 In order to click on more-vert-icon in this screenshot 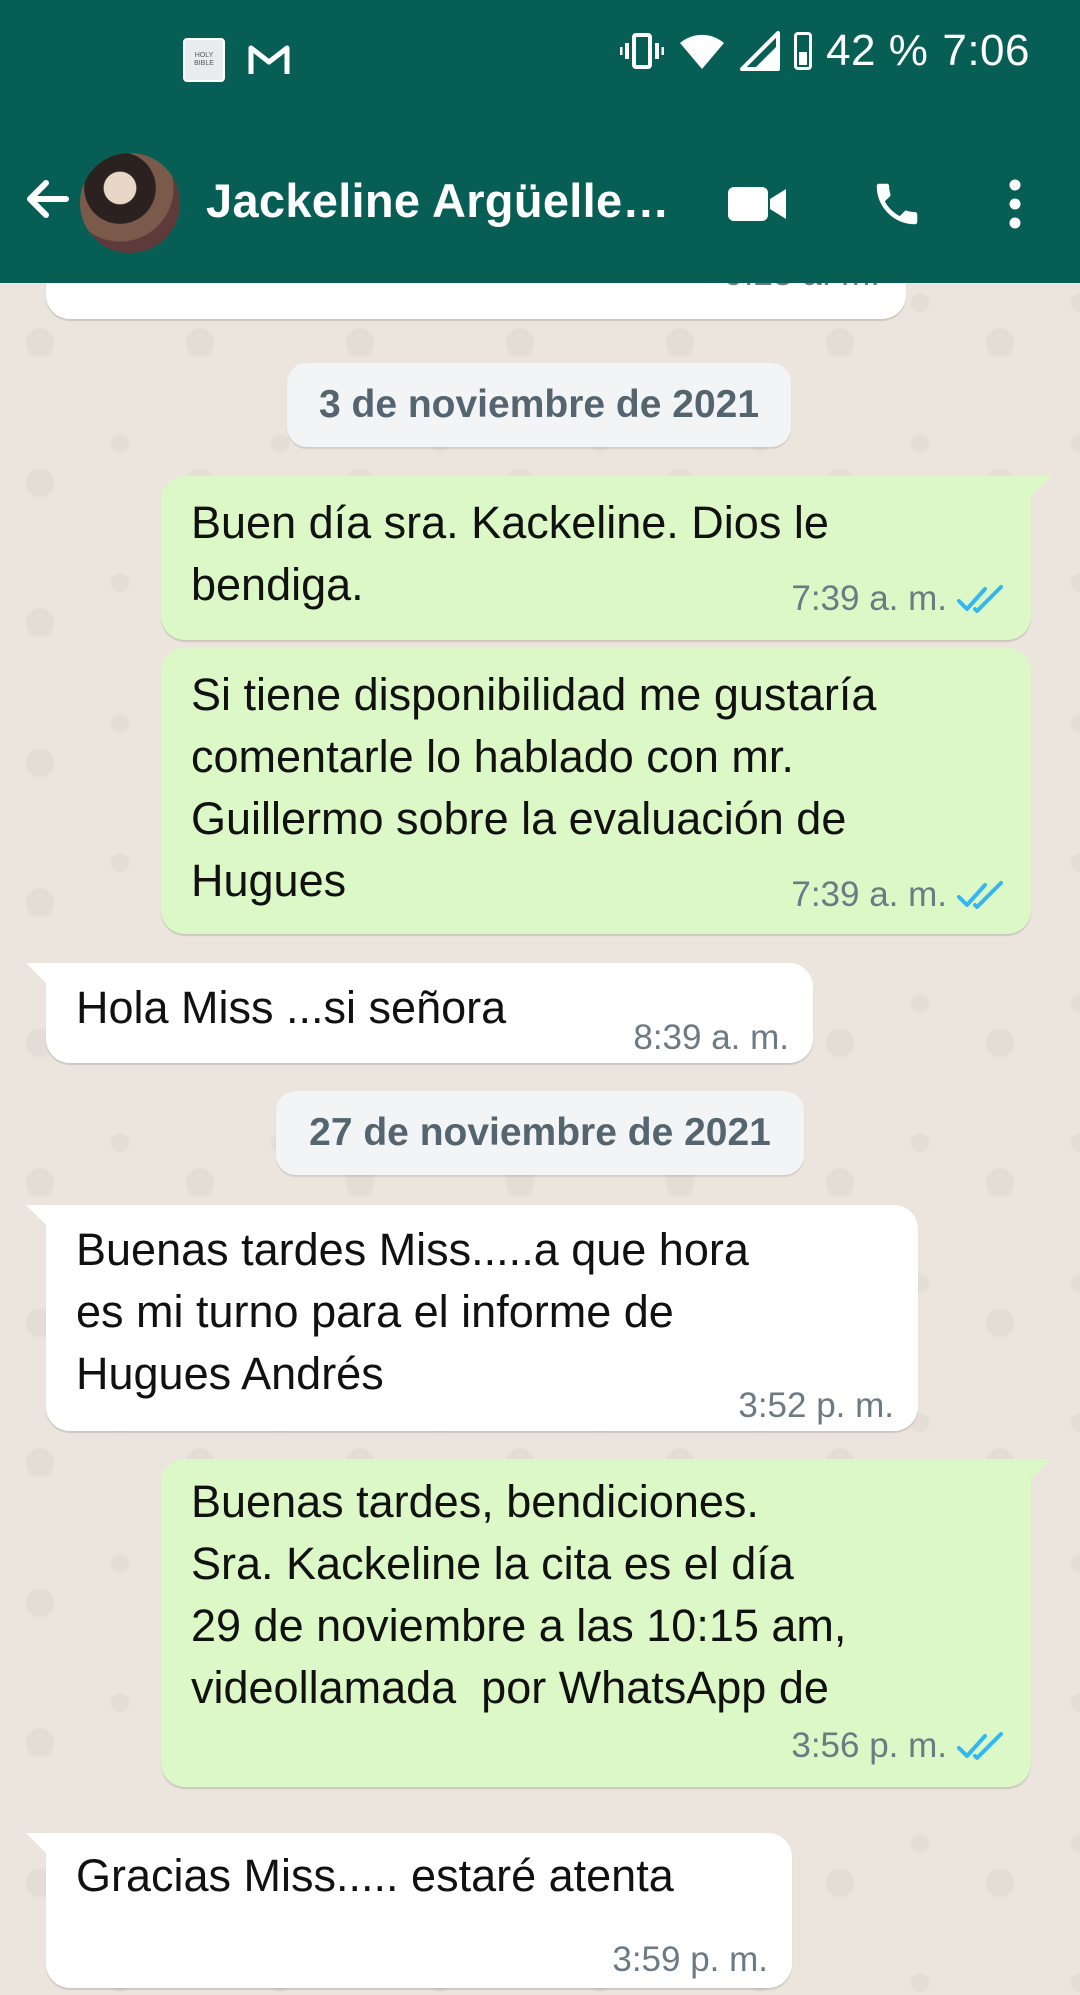, I will do `click(1015, 204)`.